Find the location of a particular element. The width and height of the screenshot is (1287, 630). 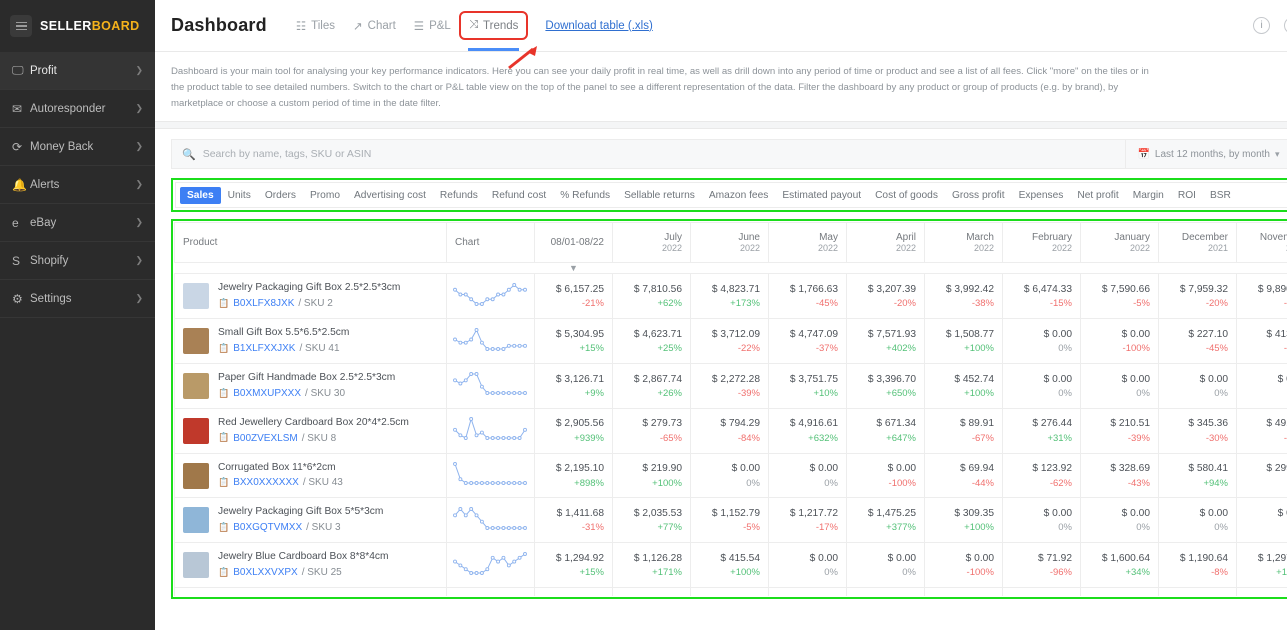

metric-tab-gross-profit: Gross profit is located at coordinates (978, 195).